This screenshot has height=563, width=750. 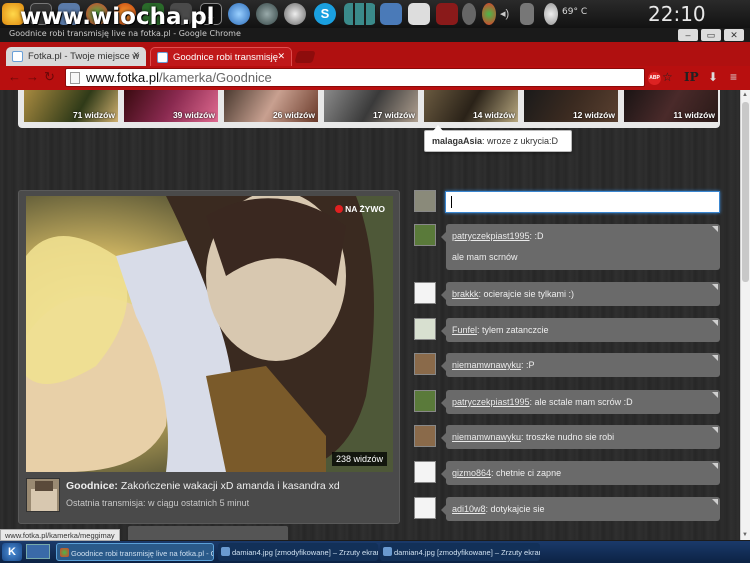 I want to click on chrome-icon, so click(x=64, y=552).